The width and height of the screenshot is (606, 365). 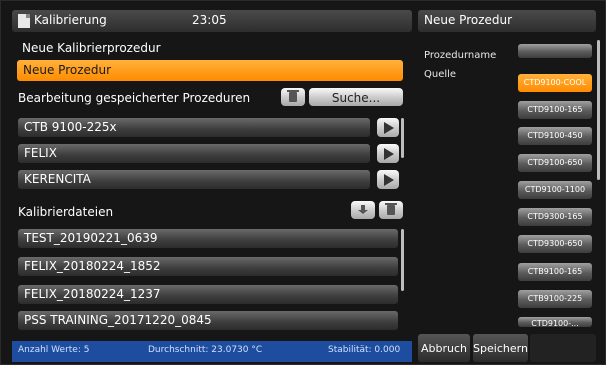 I want to click on save-label: Speichern, so click(x=500, y=348).